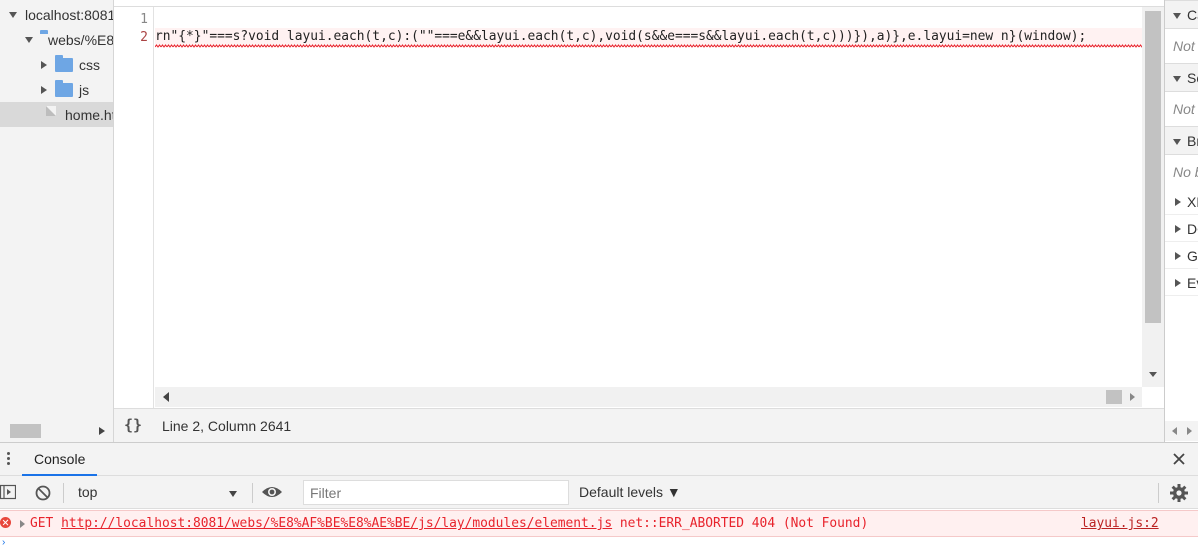 The width and height of the screenshot is (1198, 545). Describe the element at coordinates (69, 14) in the screenshot. I see `tree-item-label: localhost:8081` at that location.